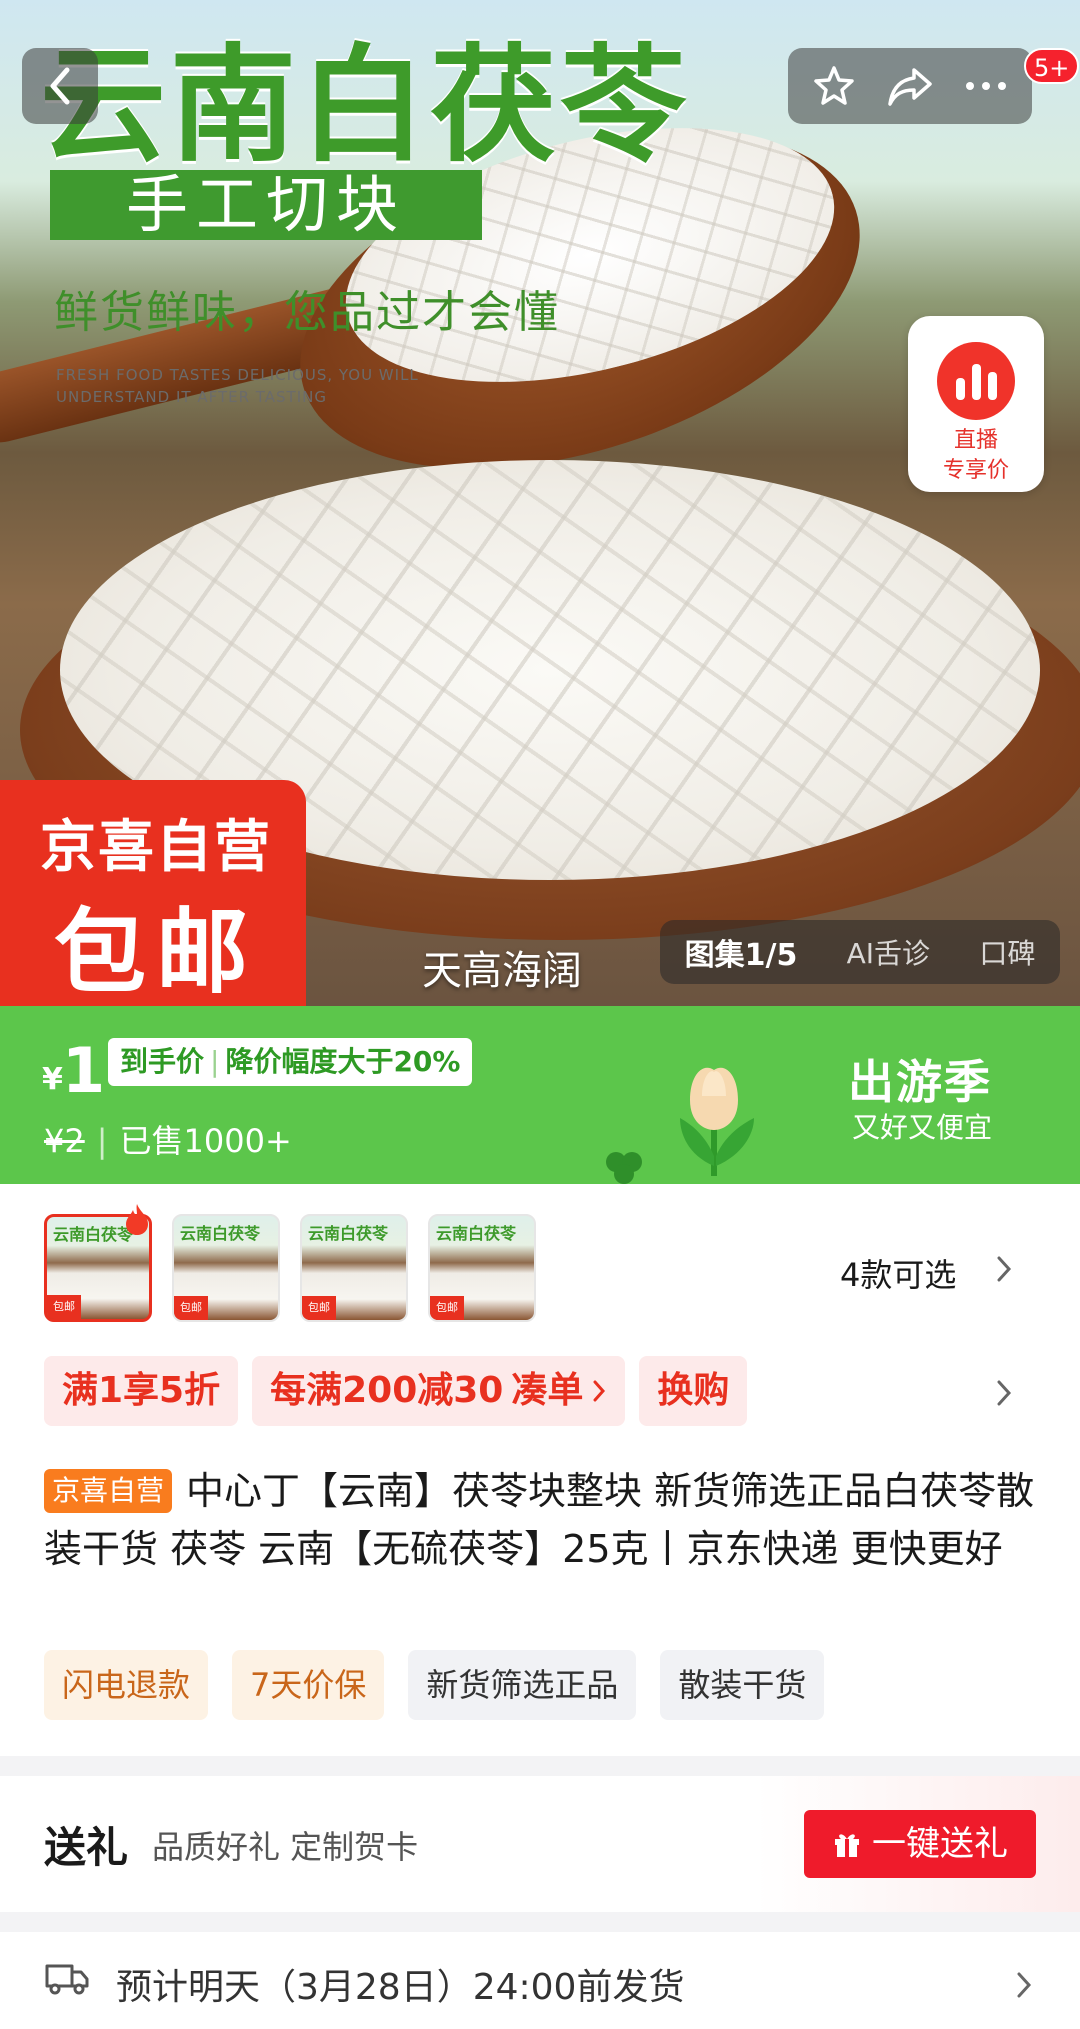  What do you see at coordinates (920, 1082) in the screenshot?
I see `season-title: 出游季` at bounding box center [920, 1082].